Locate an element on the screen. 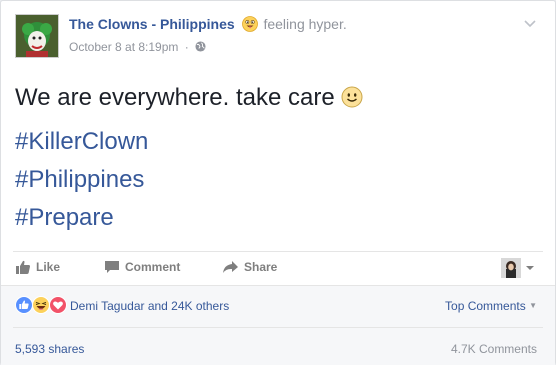  share-arrow-icon is located at coordinates (230, 267).